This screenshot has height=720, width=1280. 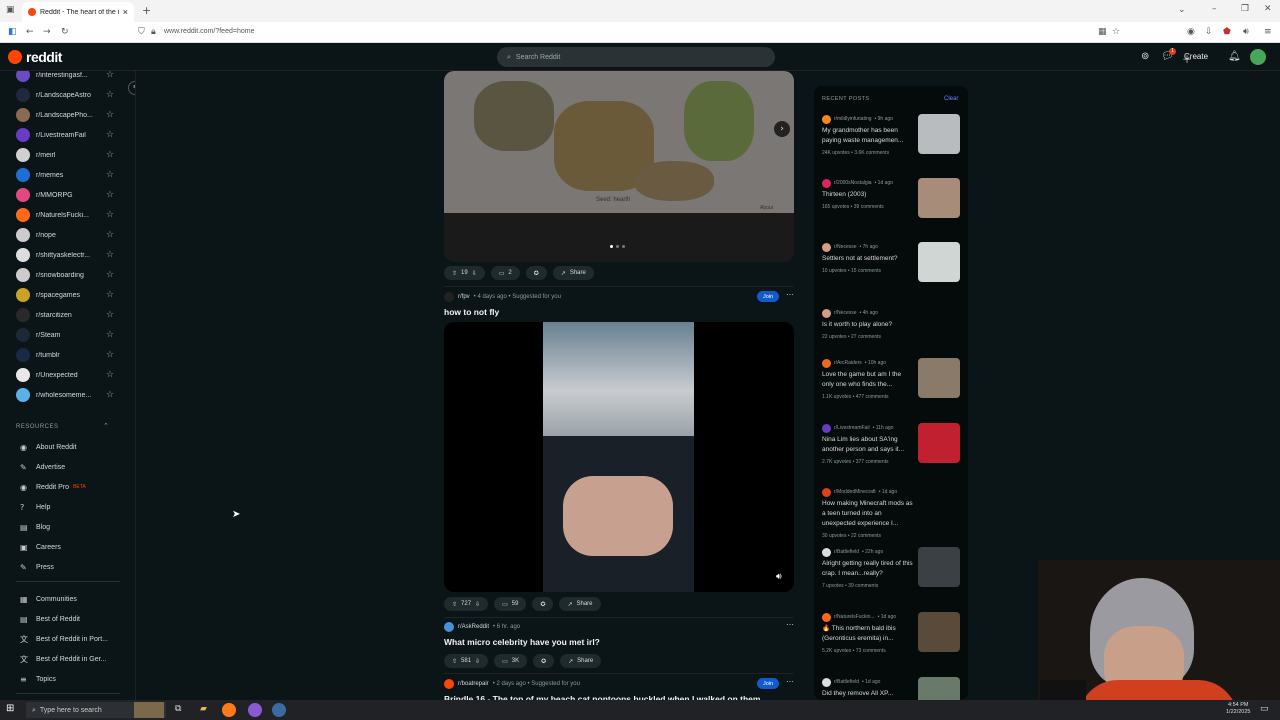 I want to click on notifications-icon: ▭, so click(x=1264, y=709).